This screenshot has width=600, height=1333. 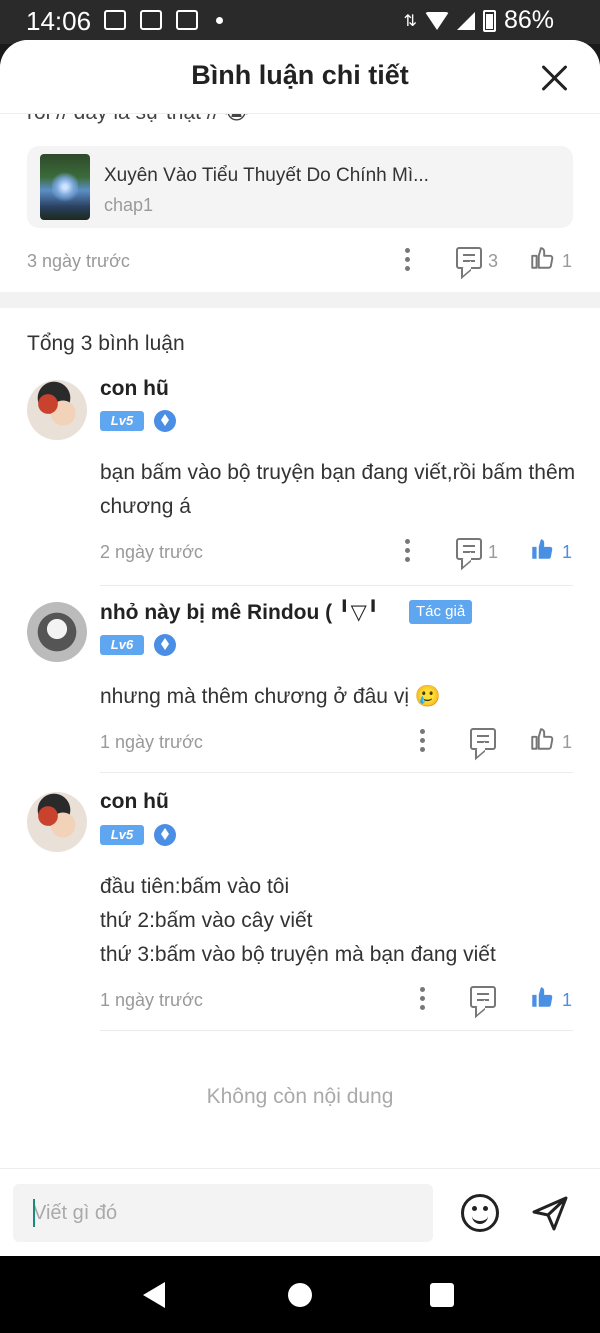 I want to click on close-icon, so click(x=554, y=78).